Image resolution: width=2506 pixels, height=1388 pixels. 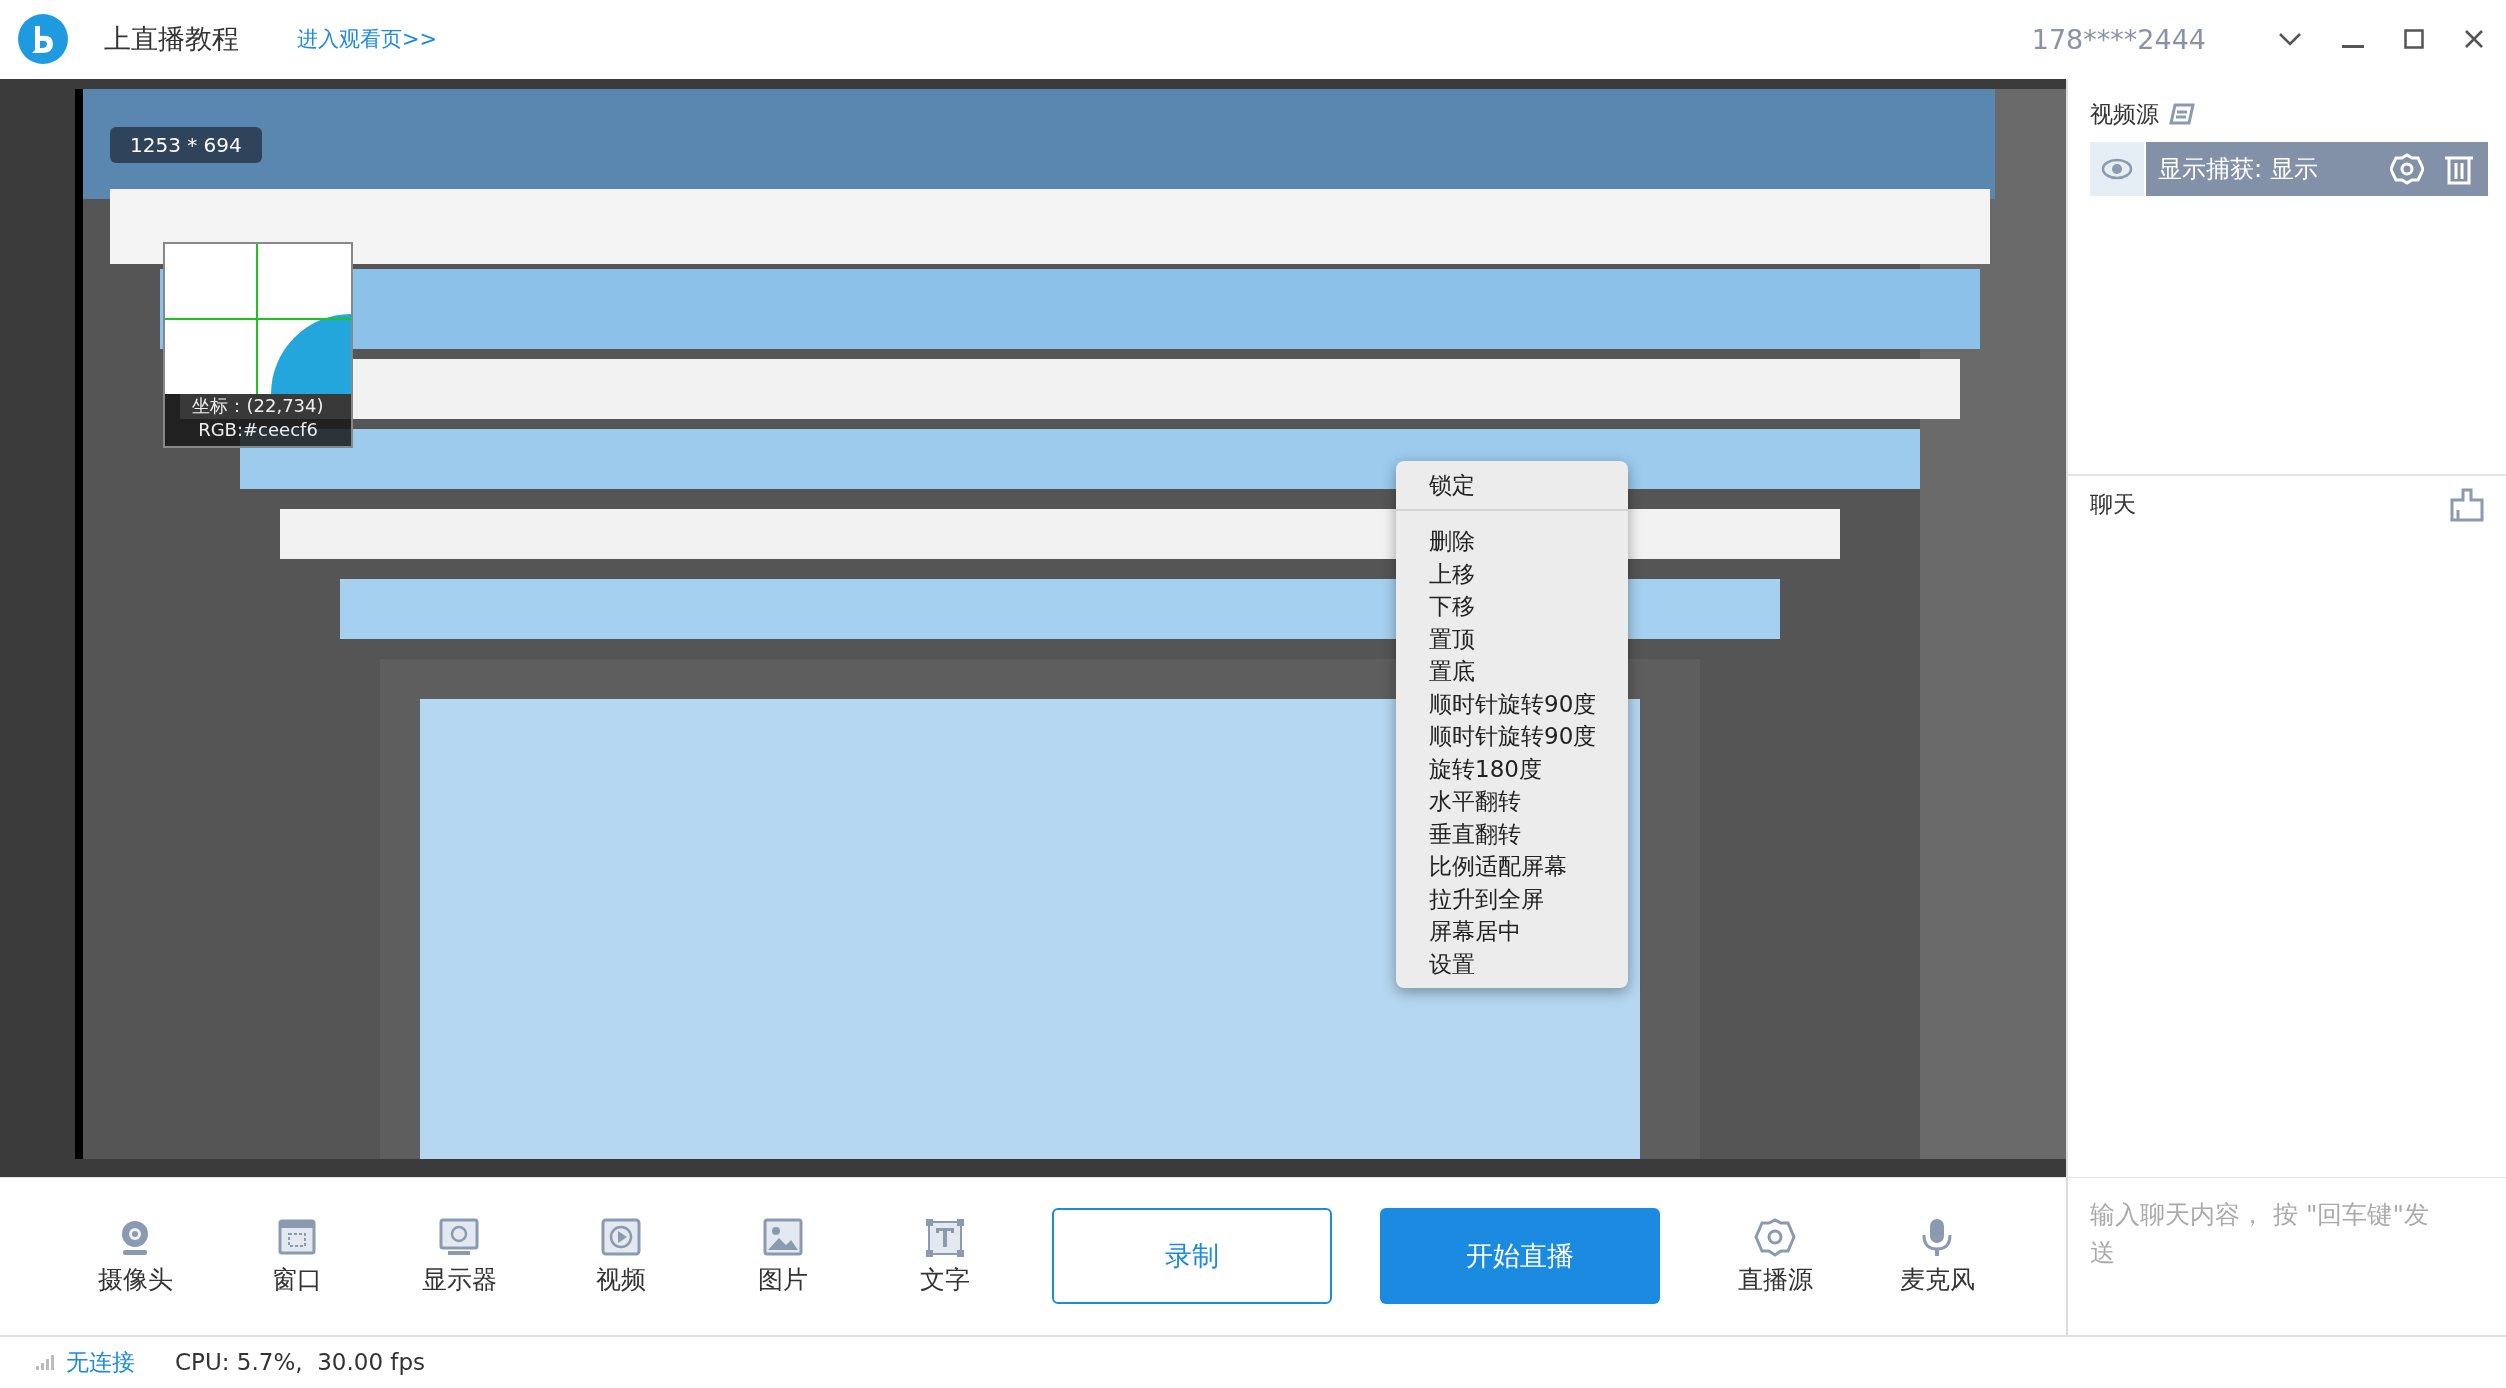 What do you see at coordinates (1512, 574) in the screenshot?
I see `menu-item: 上移` at bounding box center [1512, 574].